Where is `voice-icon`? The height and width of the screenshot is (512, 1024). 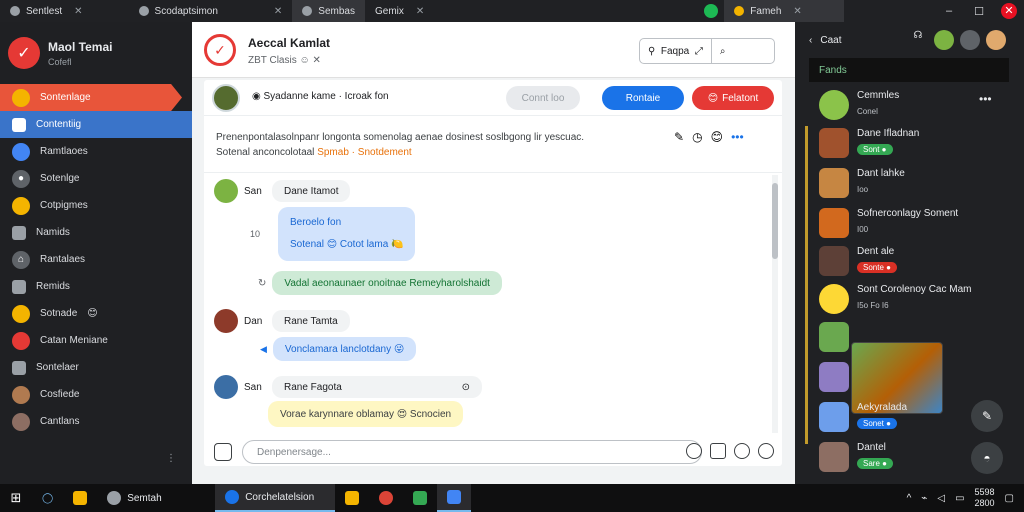 voice-icon is located at coordinates (742, 451).